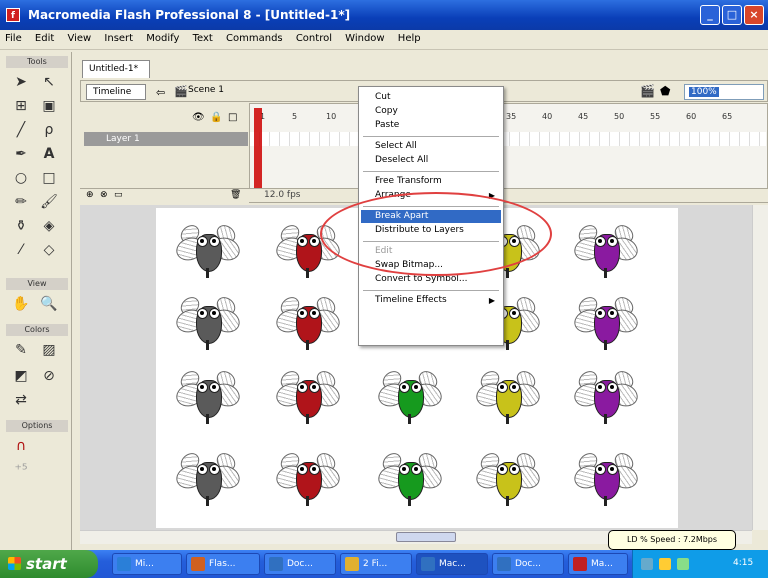  What do you see at coordinates (21, 376) in the screenshot?
I see `default-colors-icon: ◩` at bounding box center [21, 376].